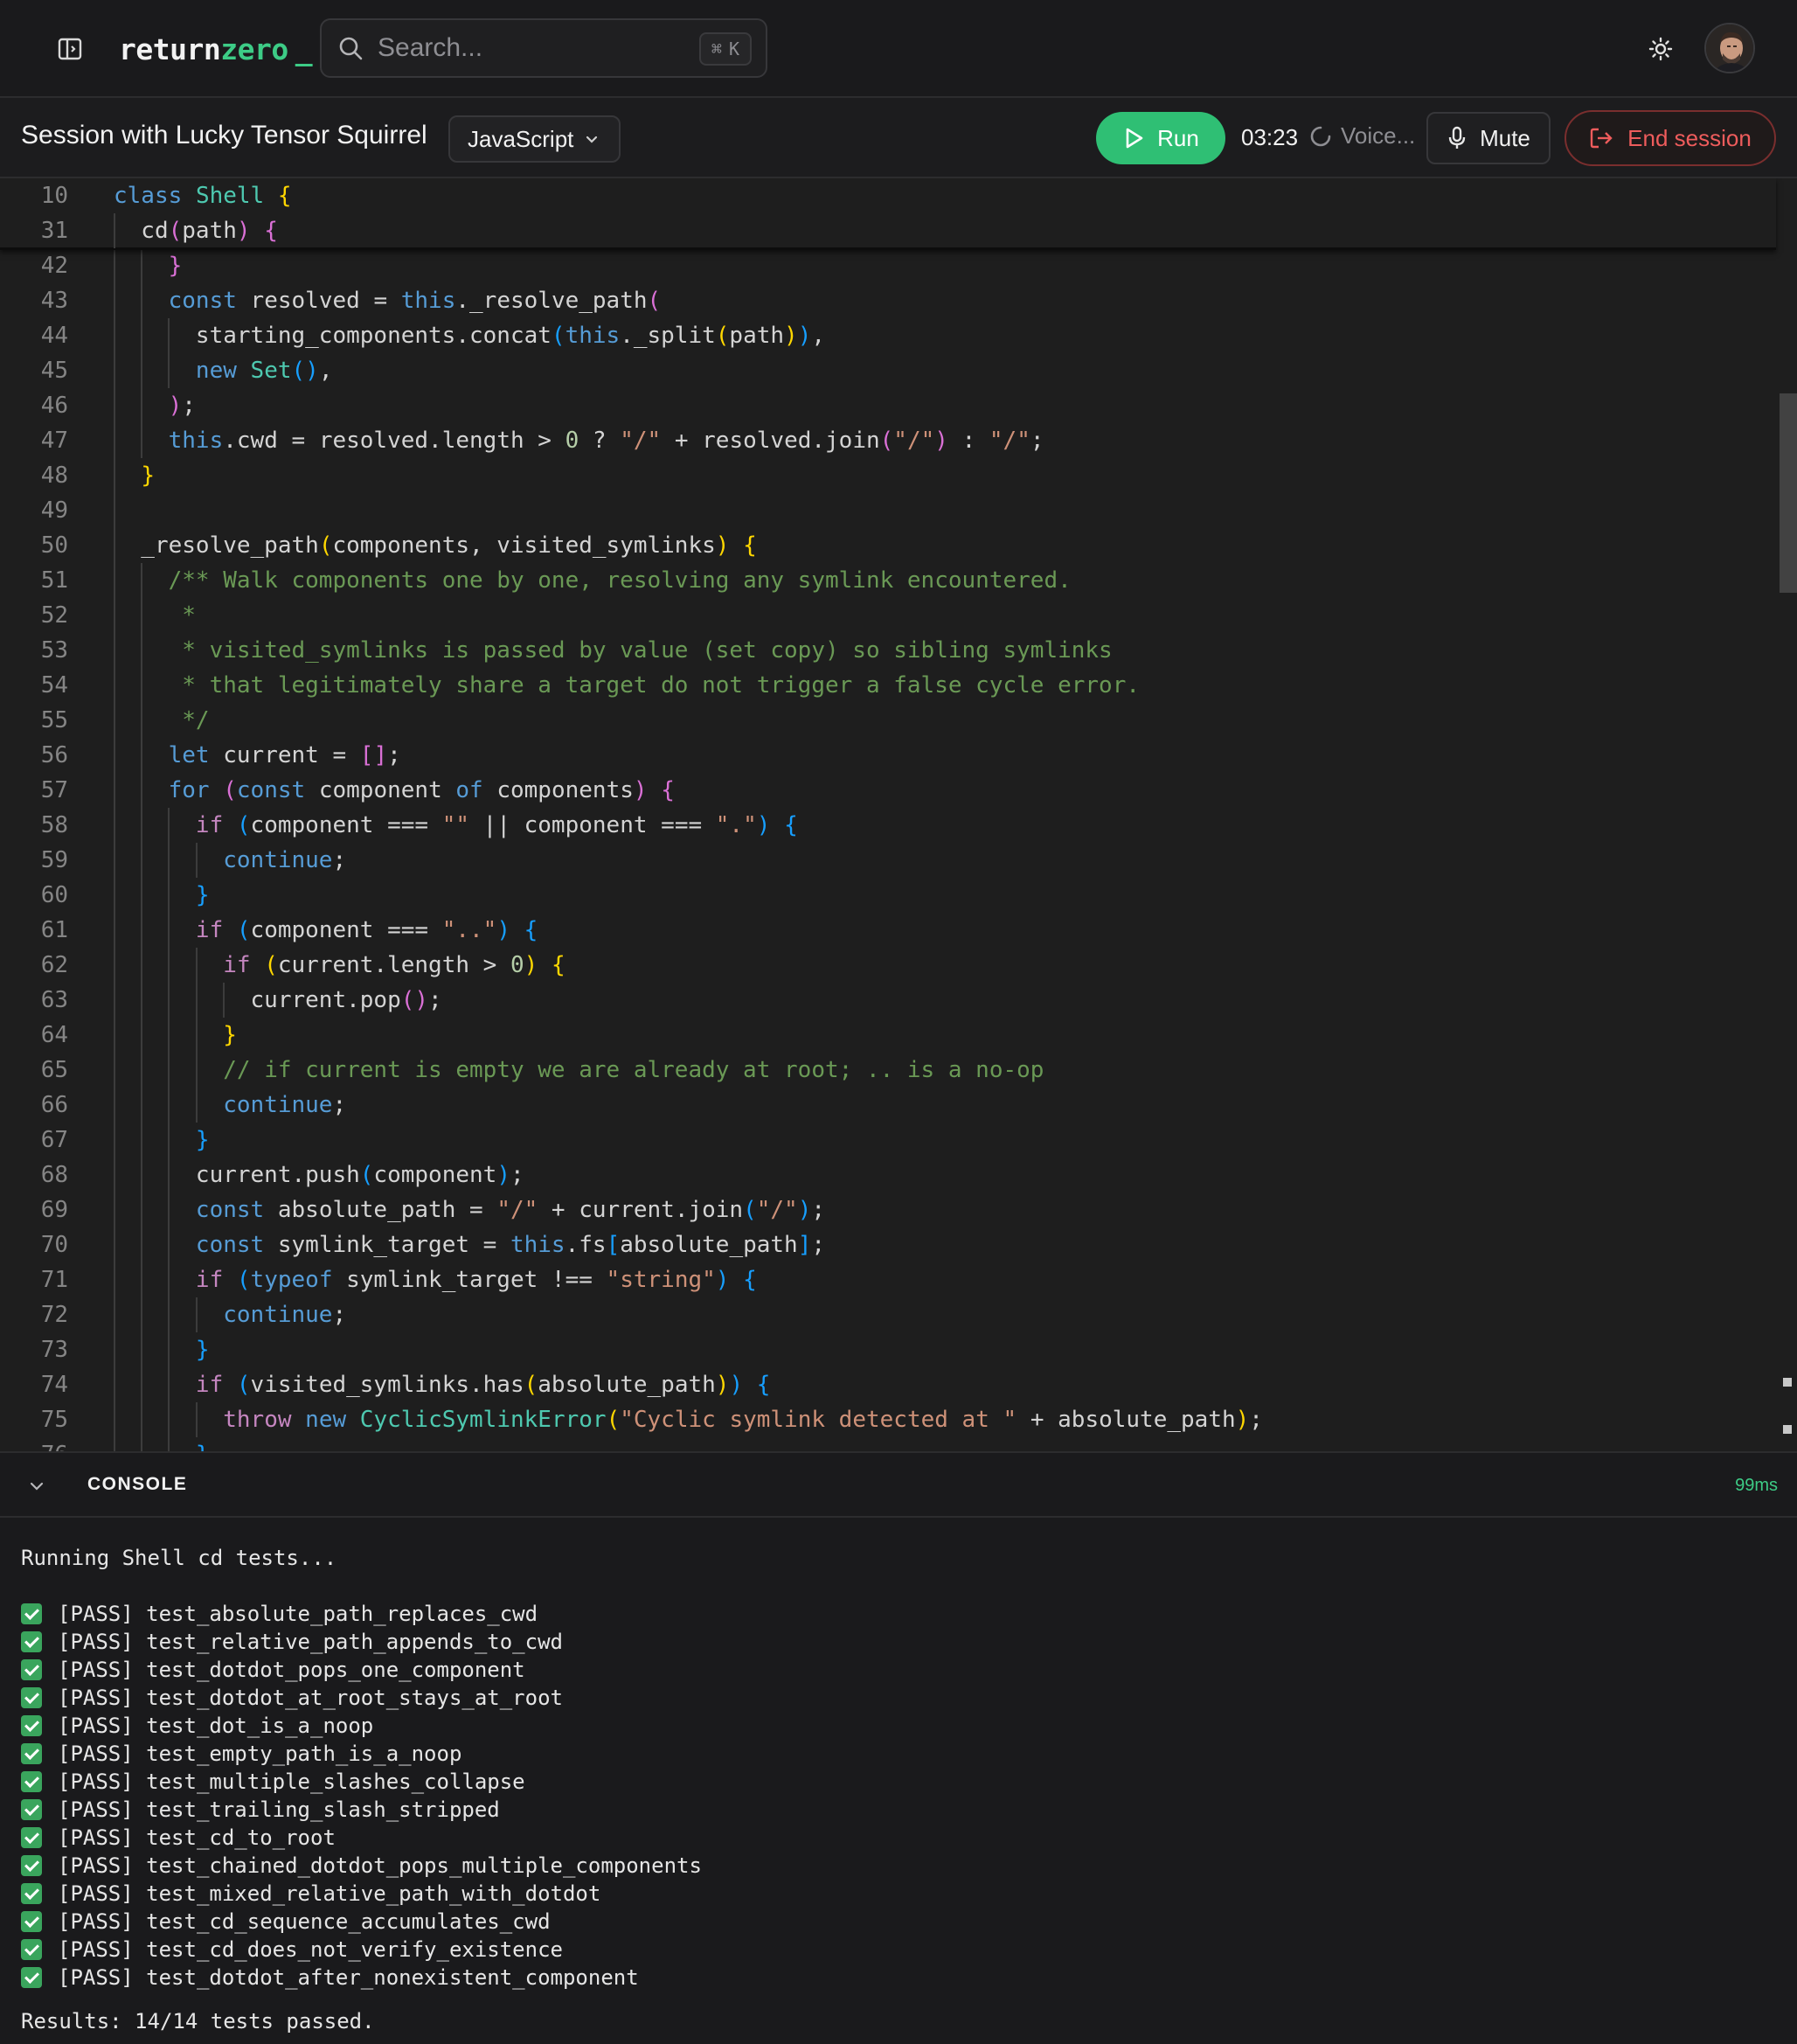  What do you see at coordinates (415, 301) in the screenshot?
I see `code-text: const resolved = this._resolve_path(` at bounding box center [415, 301].